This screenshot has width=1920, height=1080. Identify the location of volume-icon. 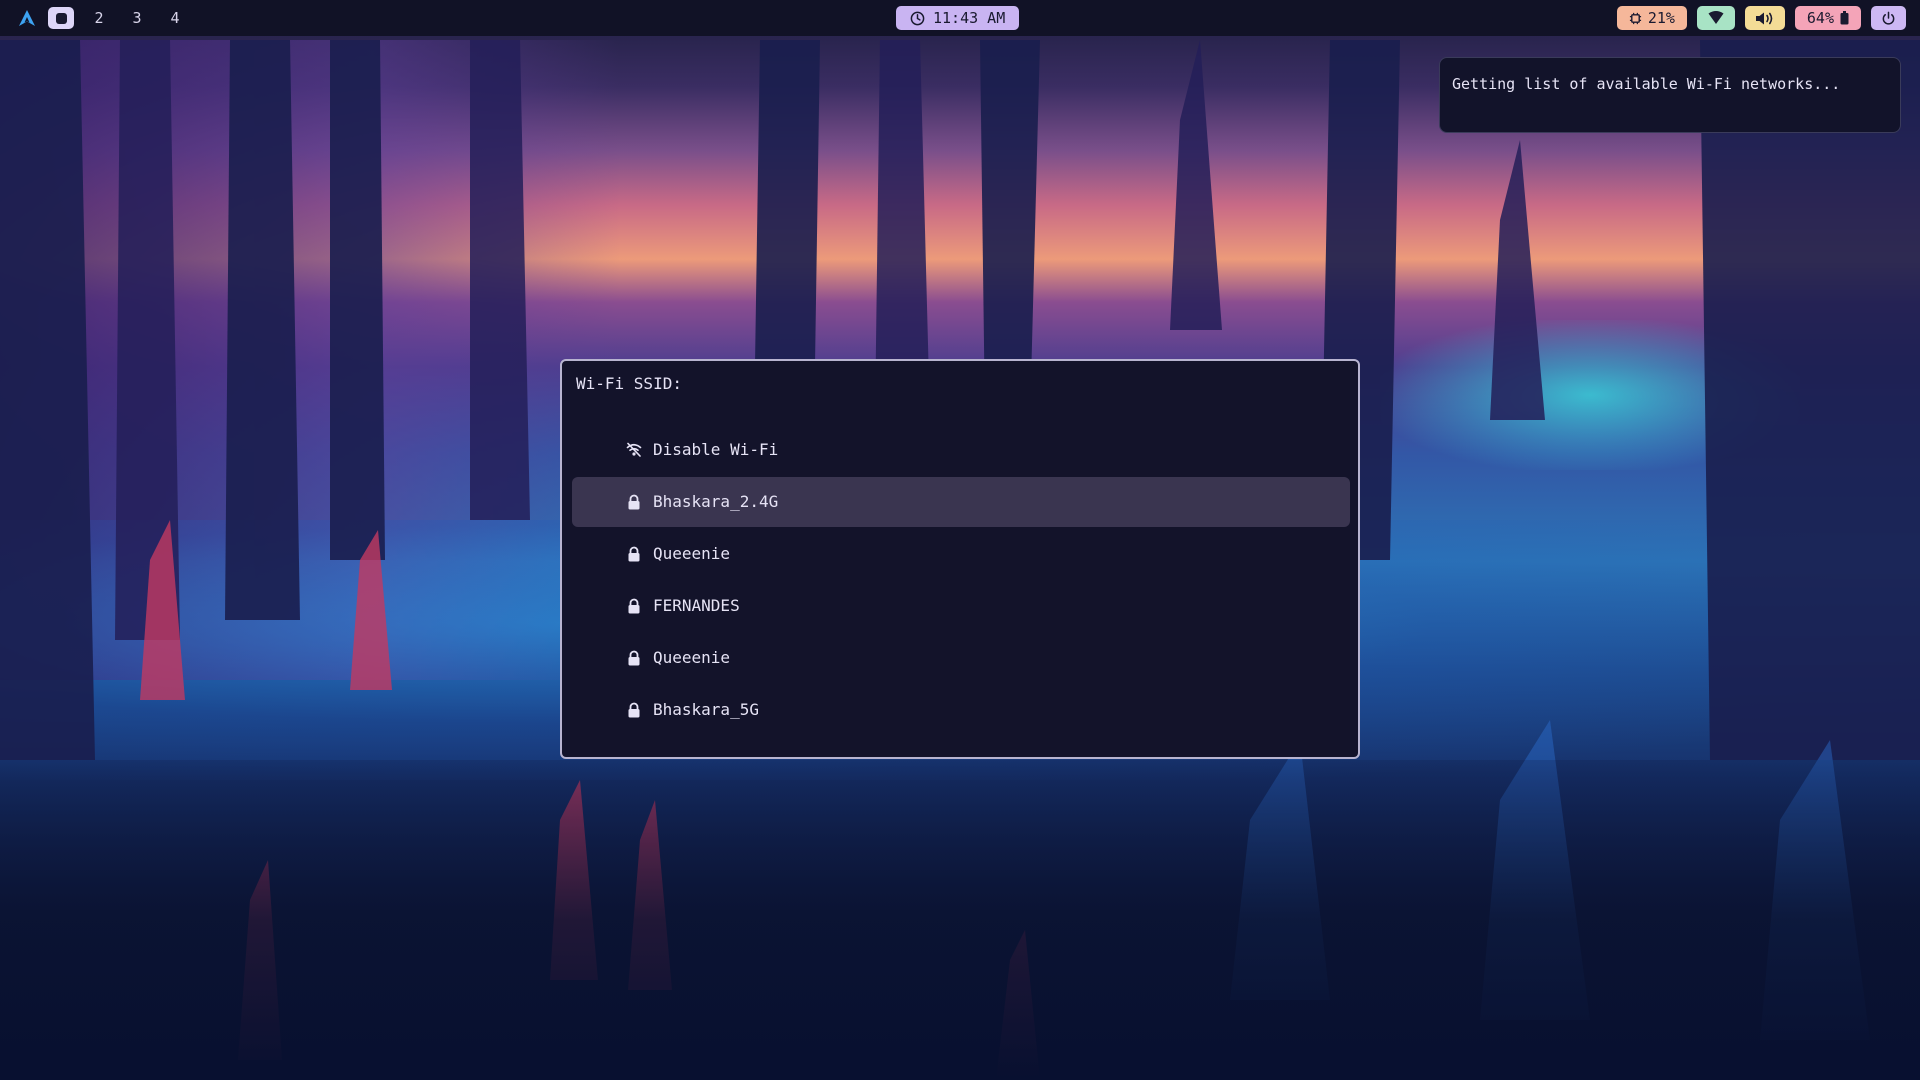
(1764, 18).